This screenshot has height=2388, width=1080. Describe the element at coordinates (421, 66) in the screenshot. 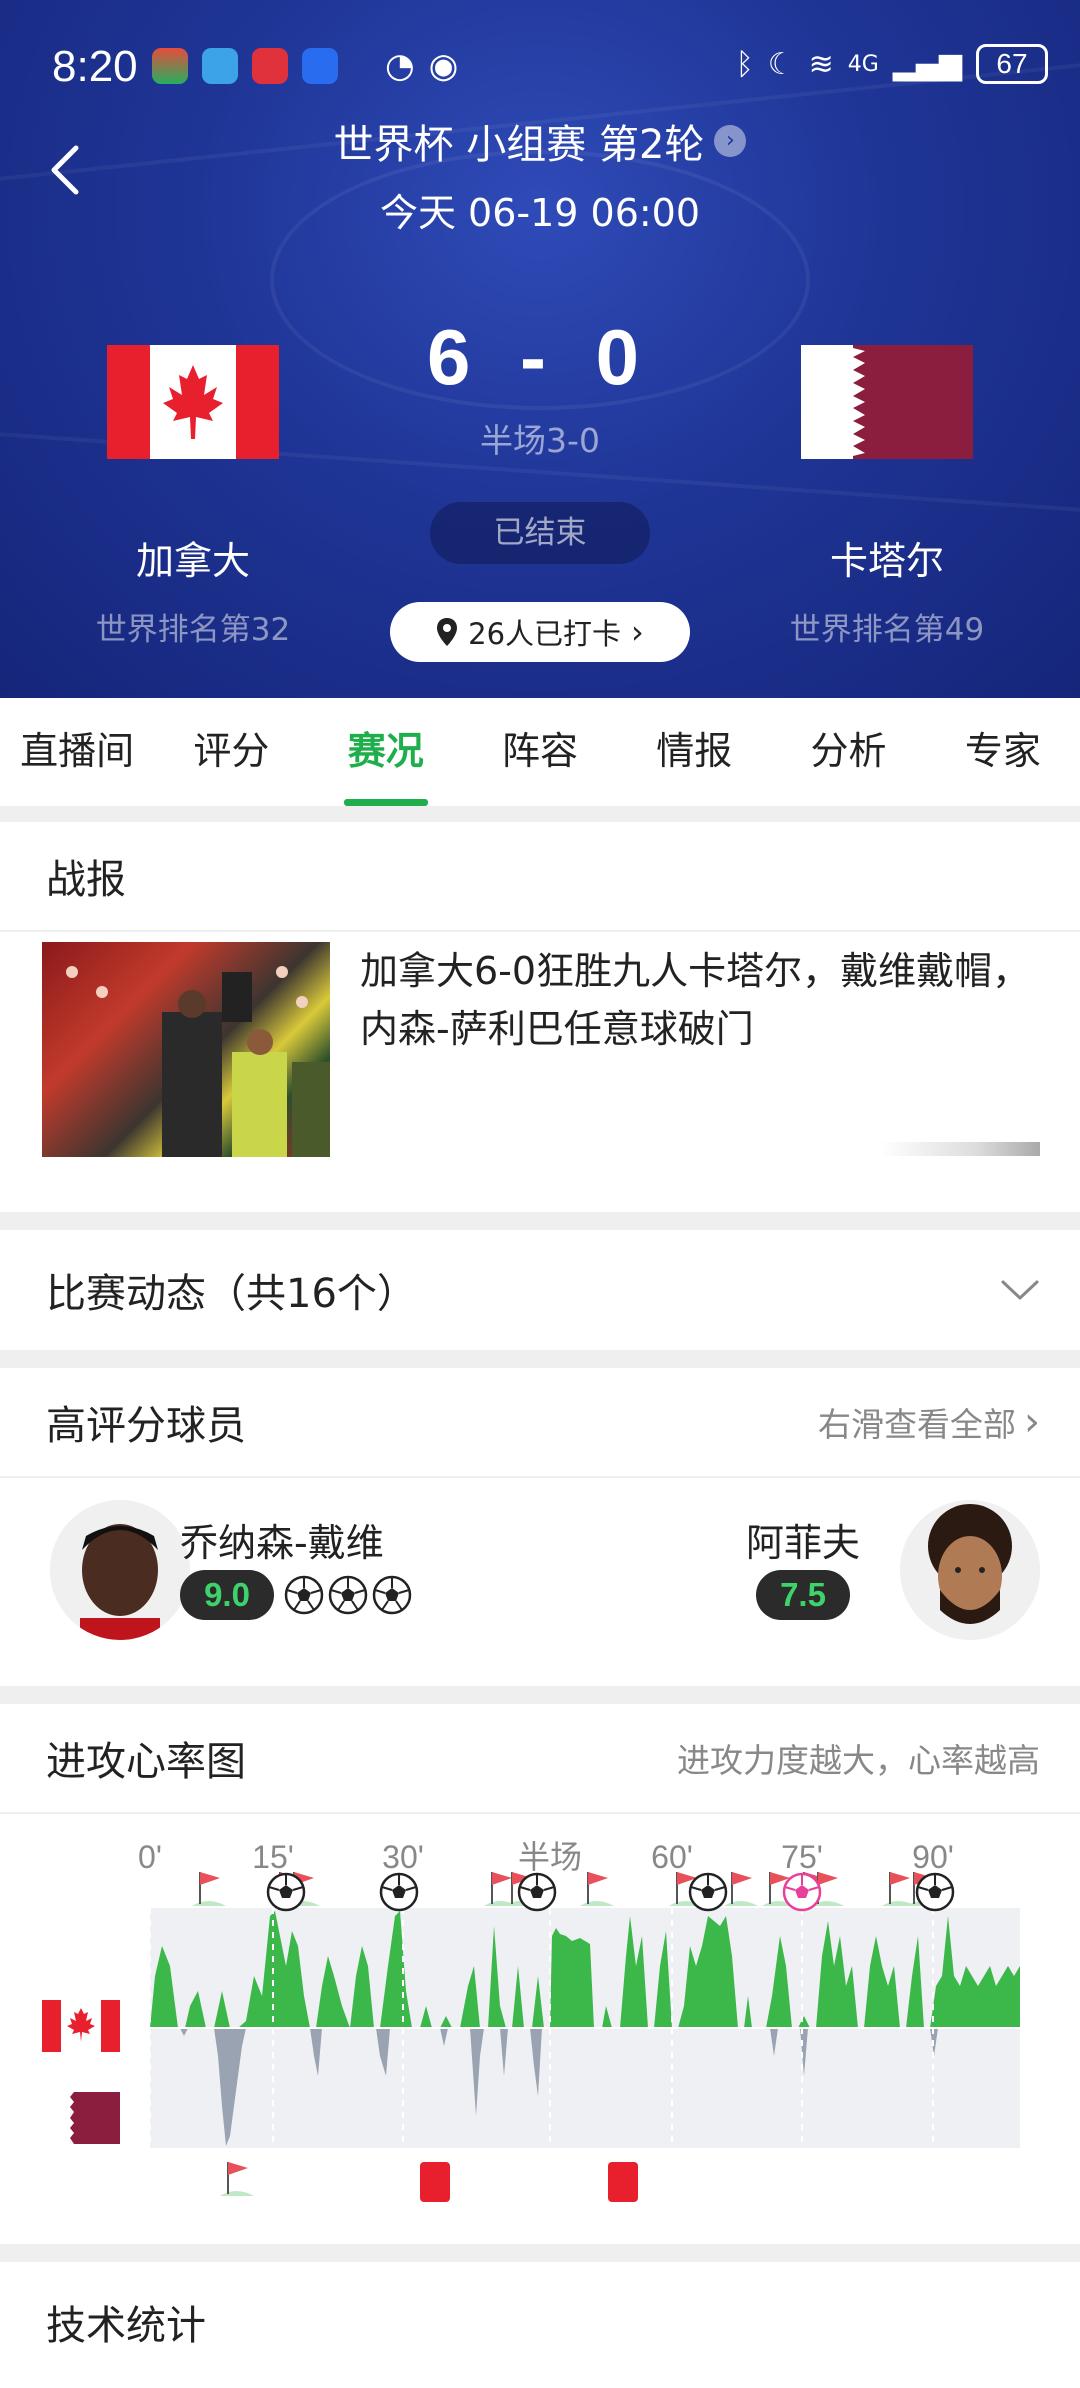

I see `system-icons: ◔ ◉` at that location.